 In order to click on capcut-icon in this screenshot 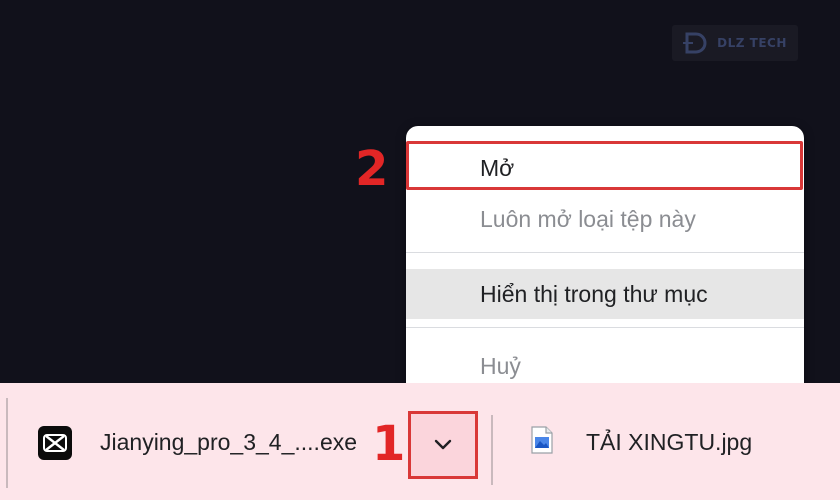, I will do `click(55, 443)`.